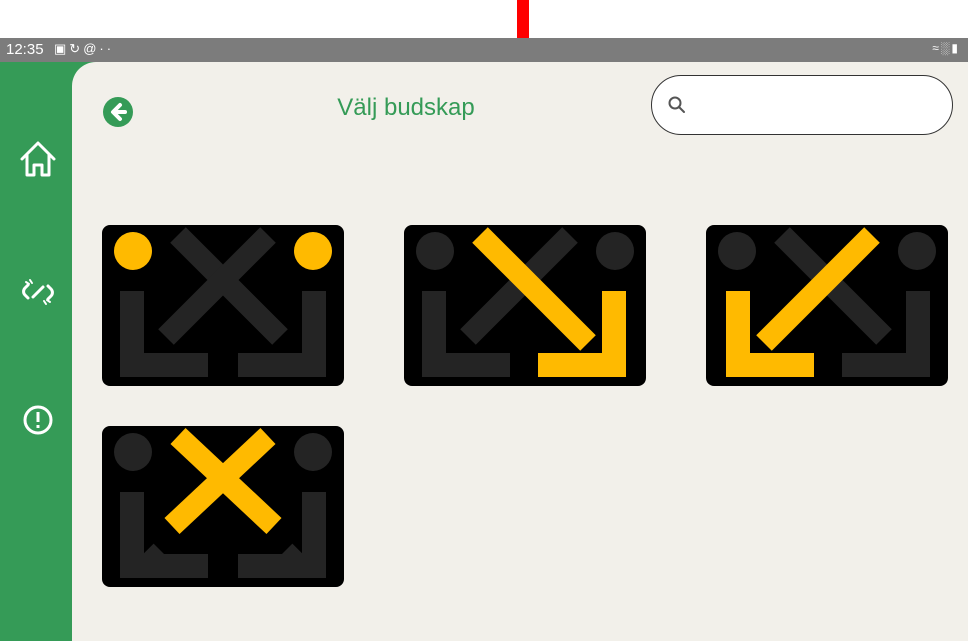 The height and width of the screenshot is (641, 968). I want to click on home-icon, so click(38, 159).